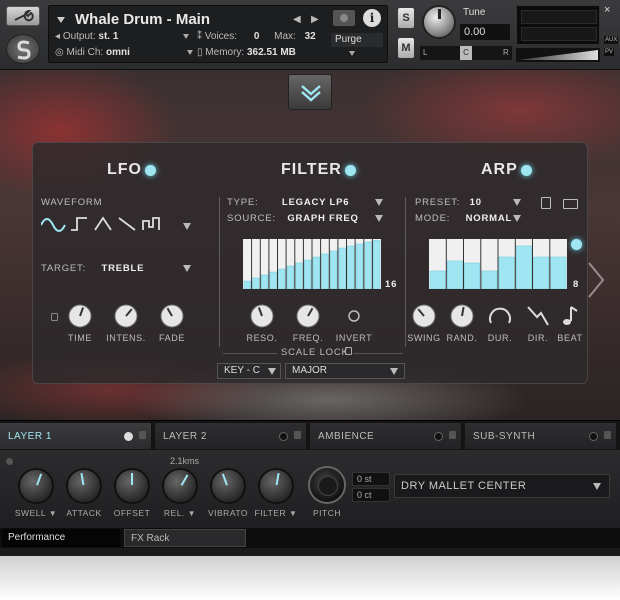 The image size is (620, 600). What do you see at coordinates (84, 486) in the screenshot?
I see `attack-knob` at bounding box center [84, 486].